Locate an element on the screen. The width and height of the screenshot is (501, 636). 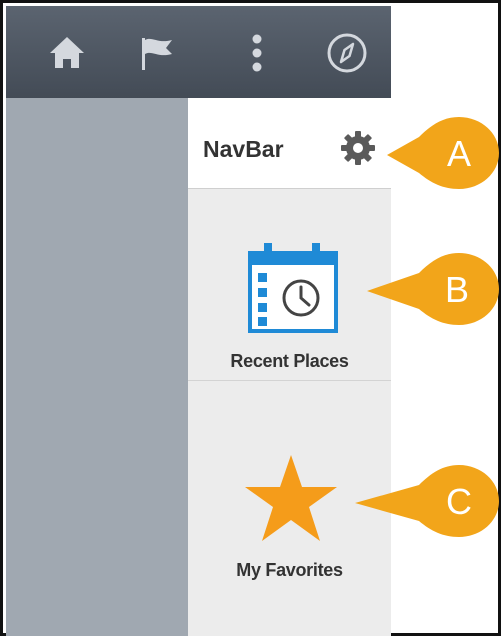
navbar-title: NavBar is located at coordinates (243, 149).